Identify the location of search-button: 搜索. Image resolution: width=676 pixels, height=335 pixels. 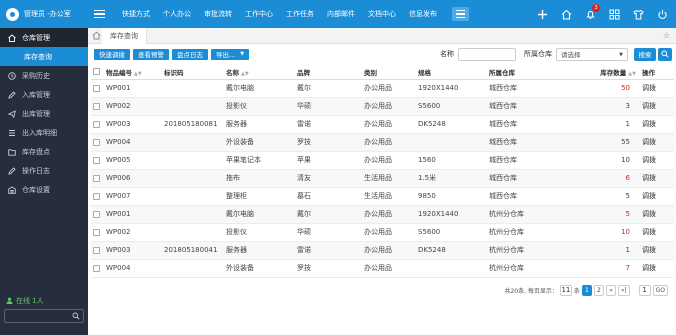
(645, 54).